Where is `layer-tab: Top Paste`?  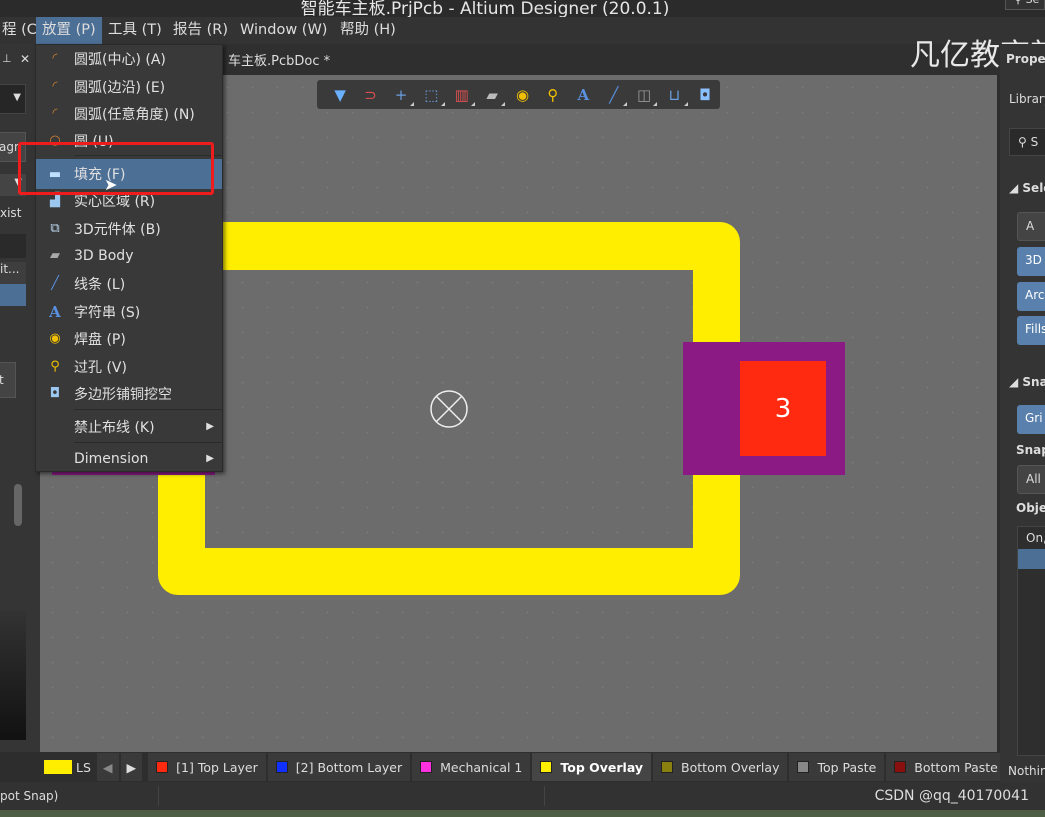
layer-tab: Top Paste is located at coordinates (837, 767).